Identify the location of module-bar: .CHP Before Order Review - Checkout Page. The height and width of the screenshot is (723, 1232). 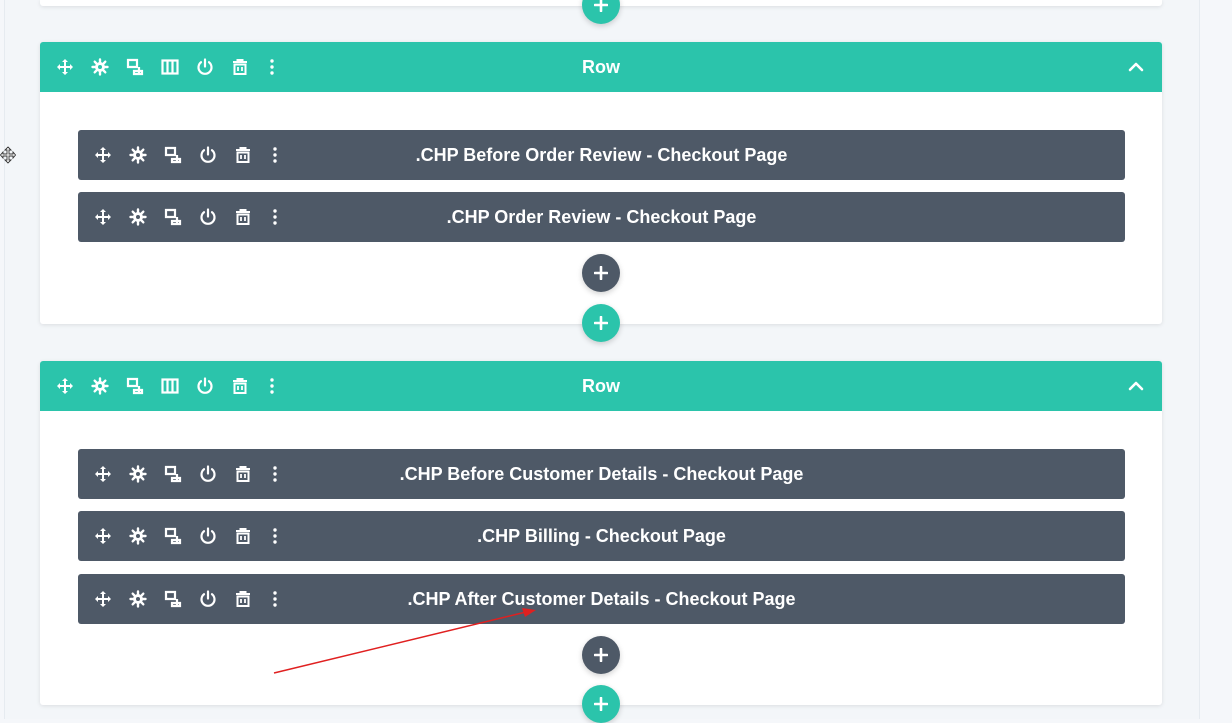
(601, 155).